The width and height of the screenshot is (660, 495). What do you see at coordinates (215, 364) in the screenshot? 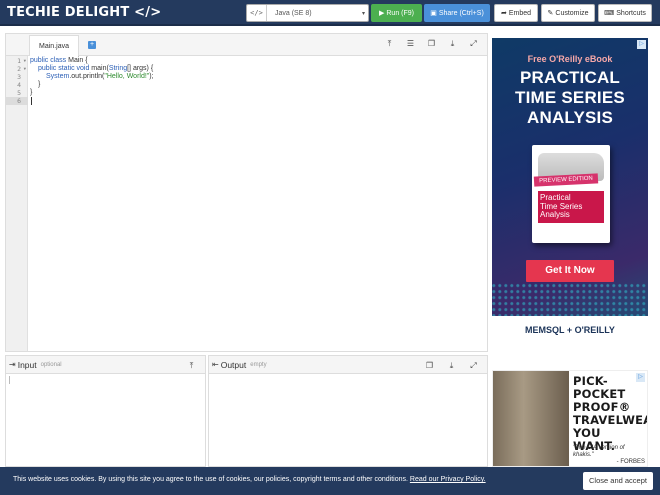
I see `sign-out-icon: ⇤` at bounding box center [215, 364].